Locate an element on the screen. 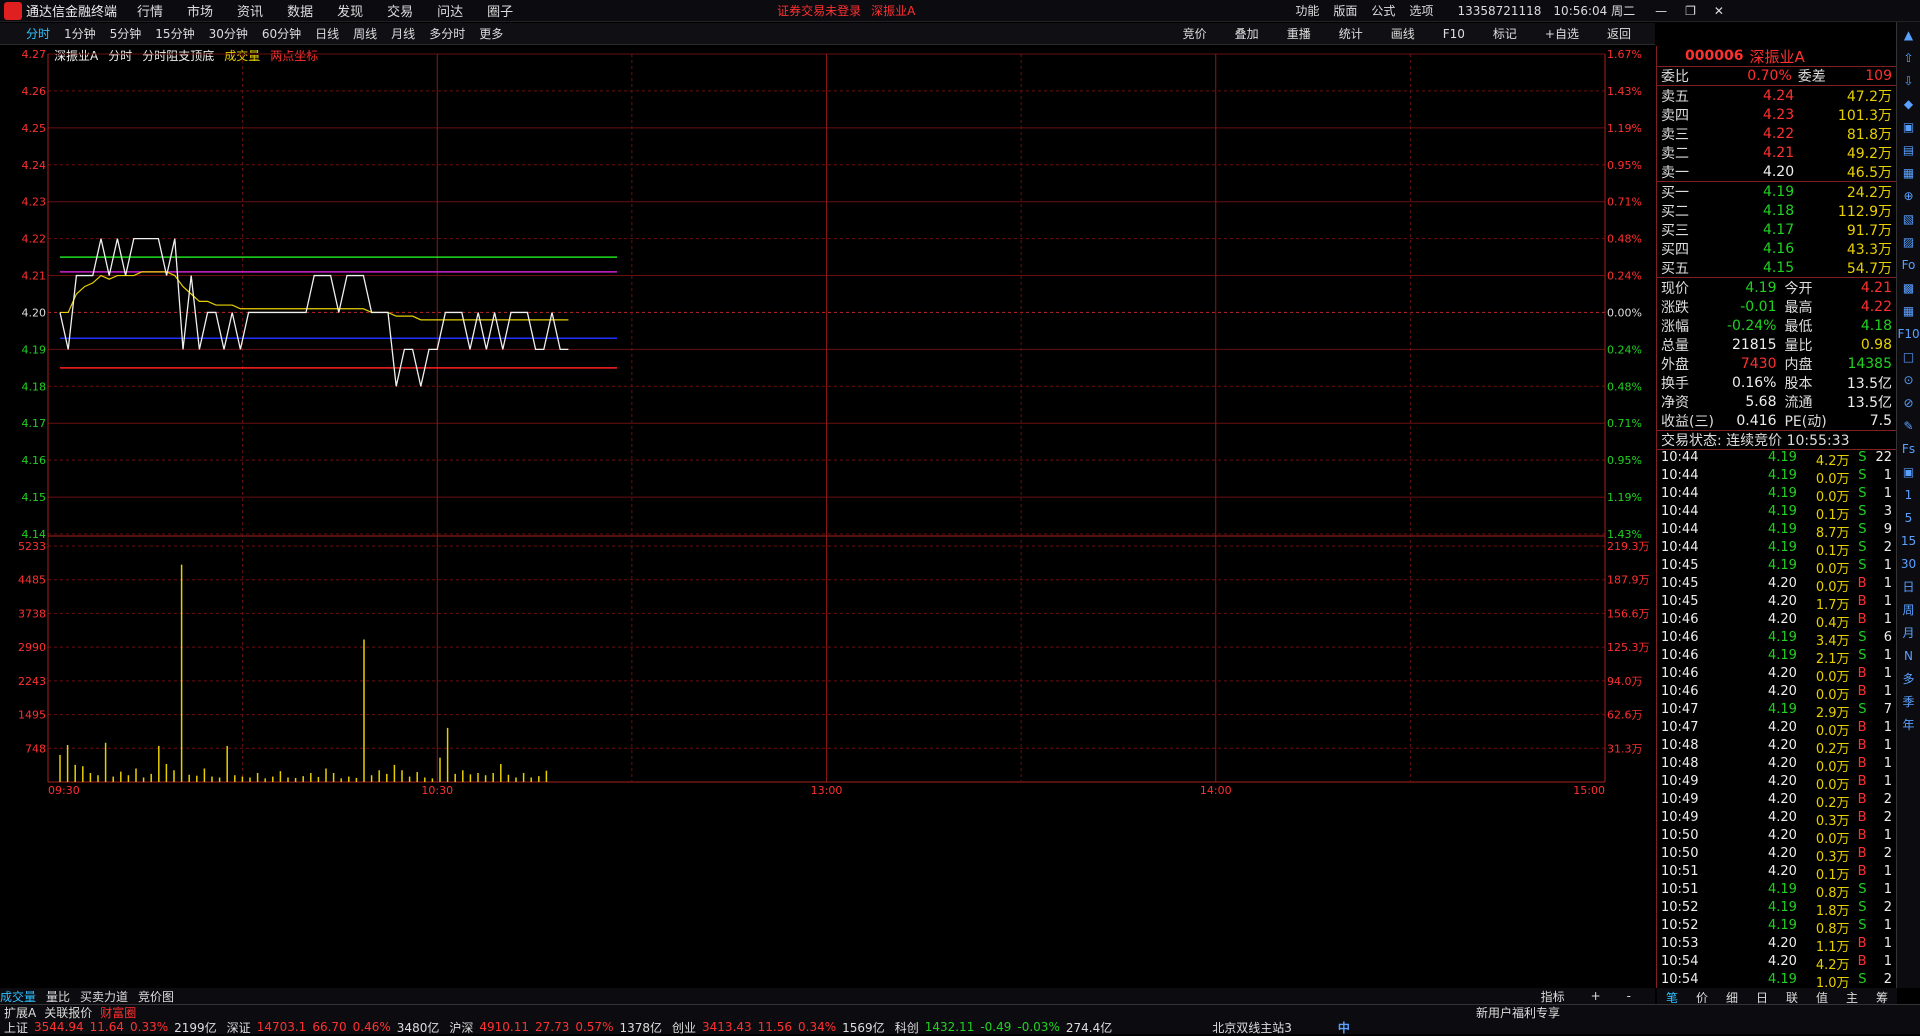 The height and width of the screenshot is (1036, 1920). bid-row-4: 买五 4.15 54.7万 is located at coordinates (1776, 267).